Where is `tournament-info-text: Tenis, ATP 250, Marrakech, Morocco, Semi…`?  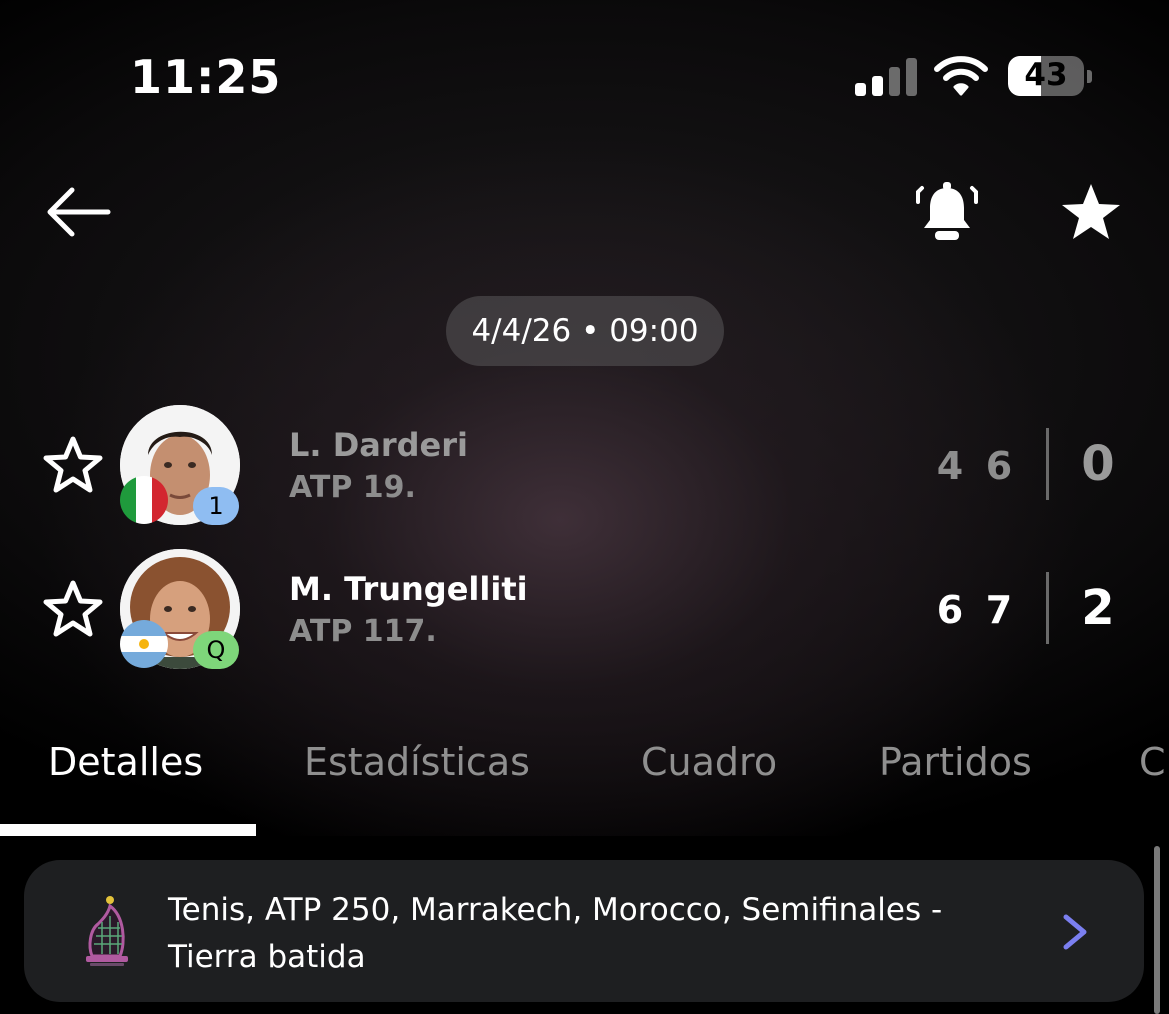 tournament-info-text: Tenis, ATP 250, Marrakech, Morocco, Semi… is located at coordinates (598, 934).